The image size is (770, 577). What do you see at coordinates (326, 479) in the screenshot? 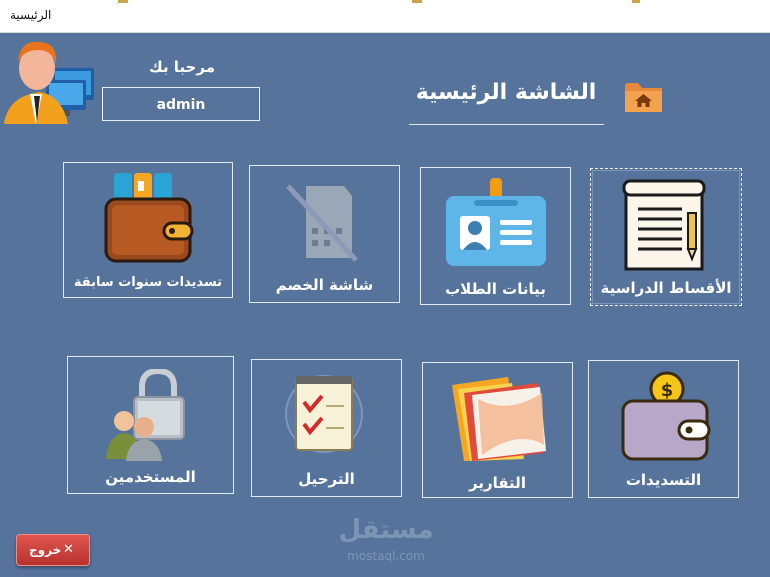
I see `tile-label: الترحيل` at bounding box center [326, 479].